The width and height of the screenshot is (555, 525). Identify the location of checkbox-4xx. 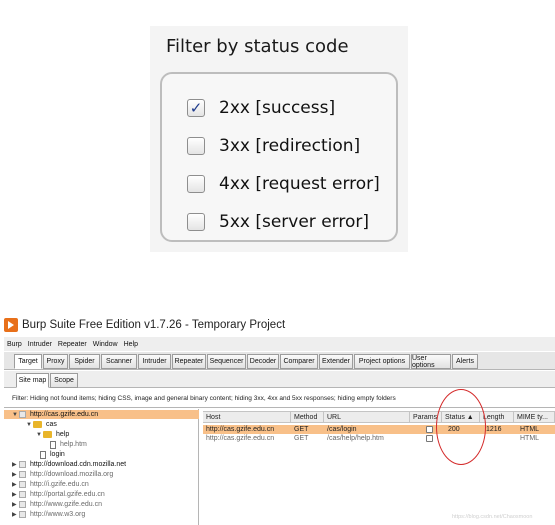
(196, 184).